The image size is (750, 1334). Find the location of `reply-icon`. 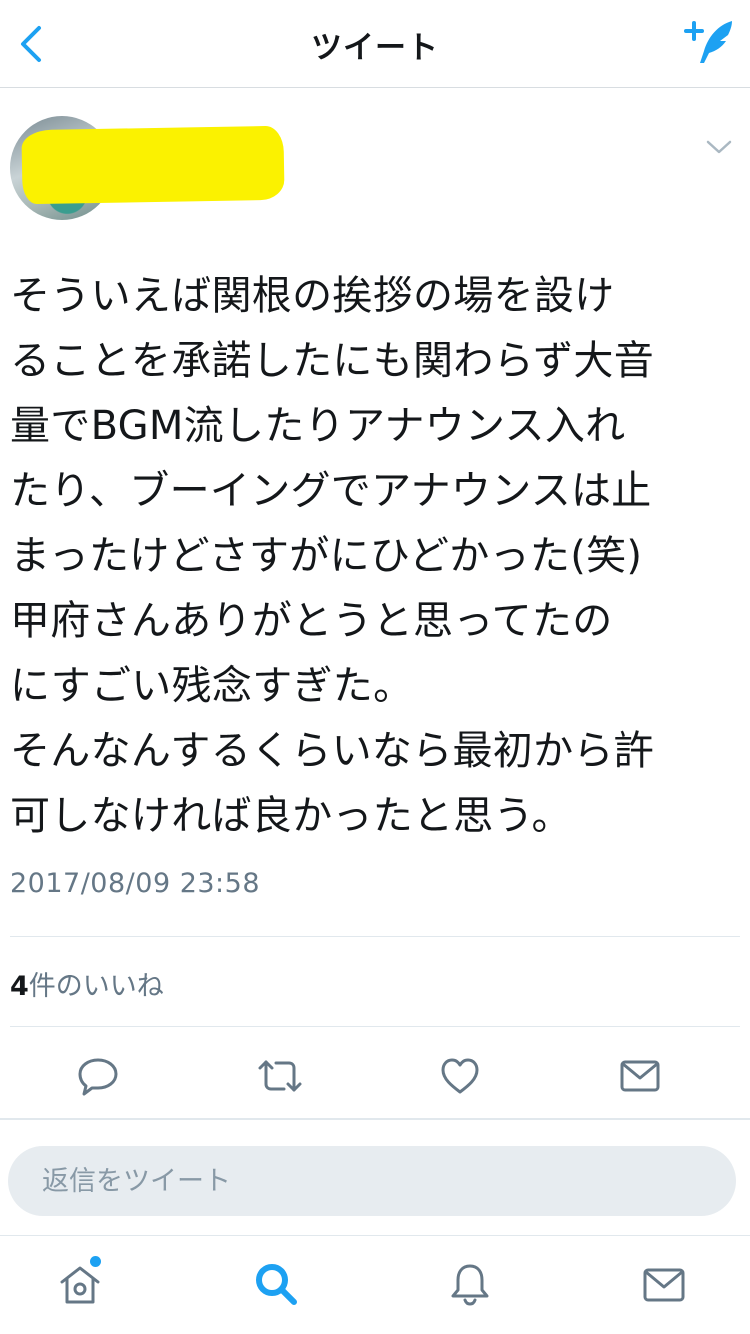

reply-icon is located at coordinates (98, 1077).